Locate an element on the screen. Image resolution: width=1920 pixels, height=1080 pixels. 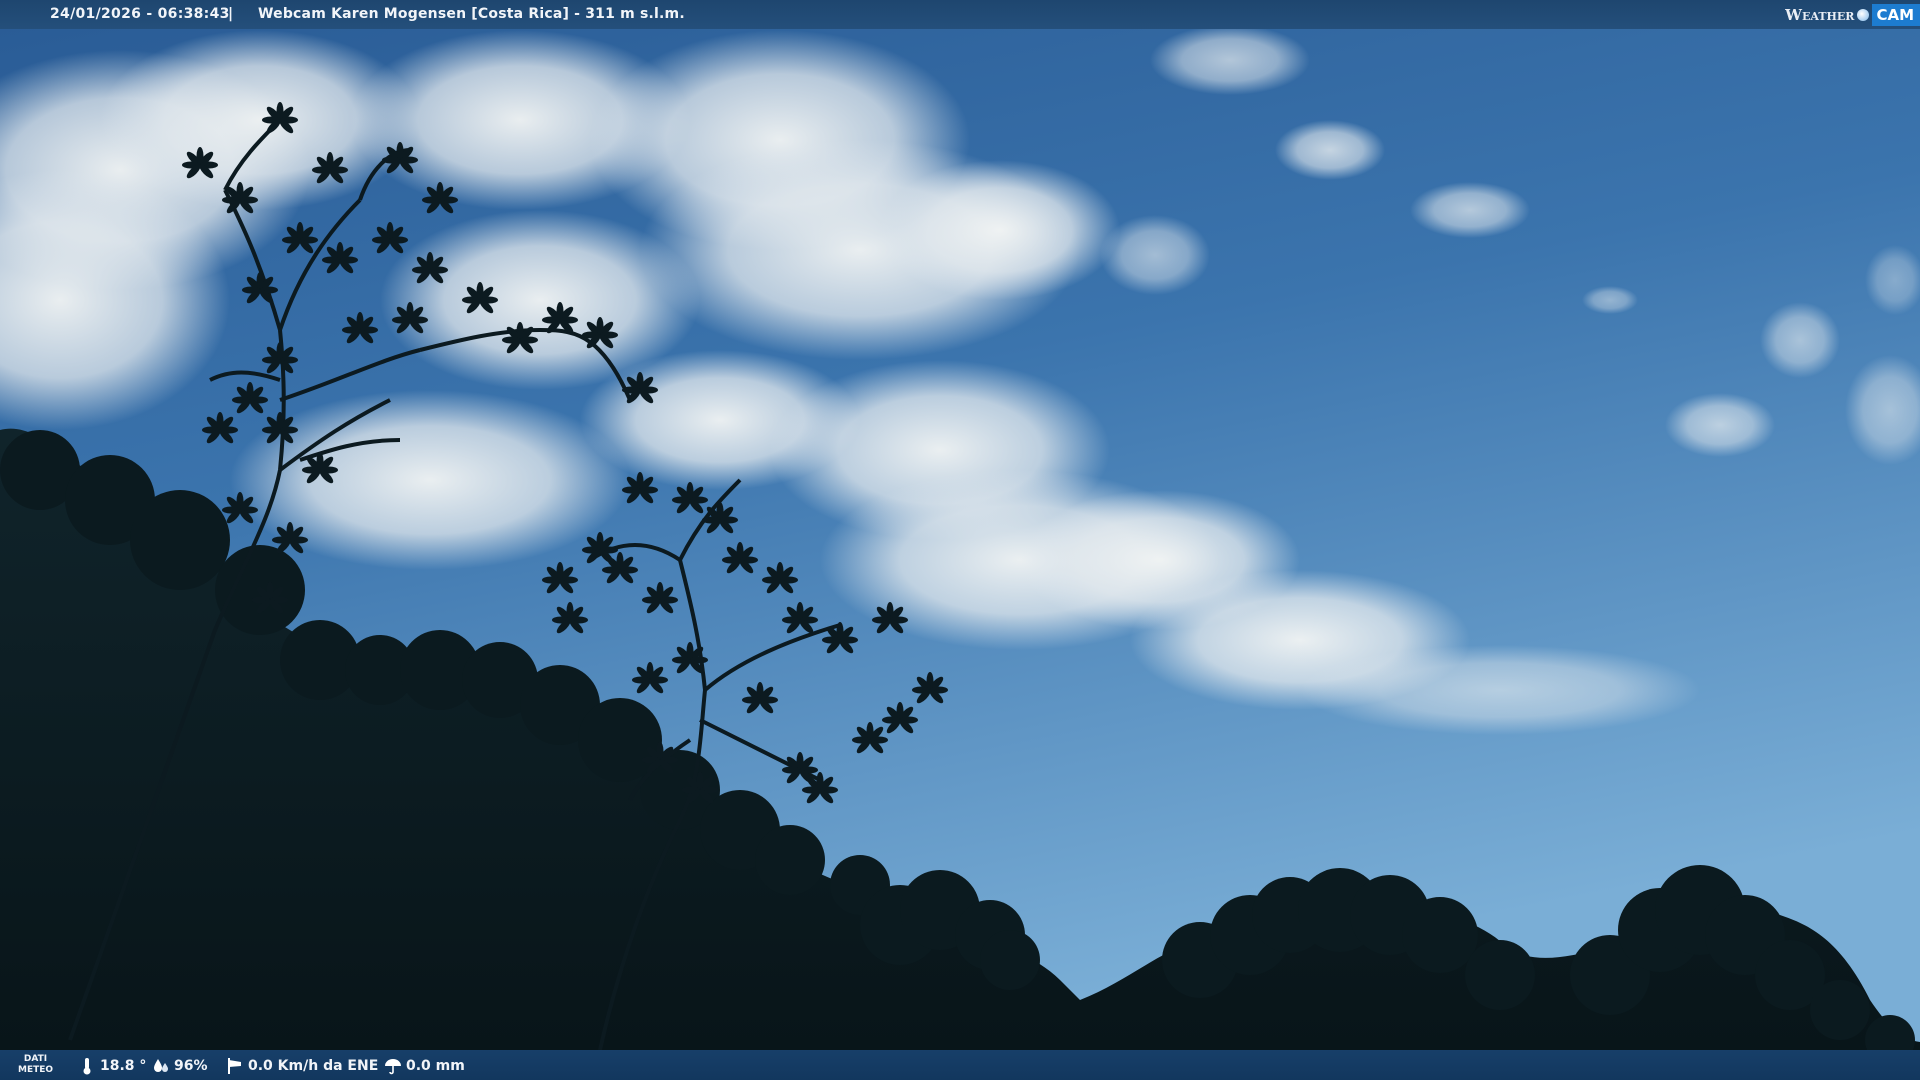
temperature-readout: 18.8 ° is located at coordinates (112, 1066).